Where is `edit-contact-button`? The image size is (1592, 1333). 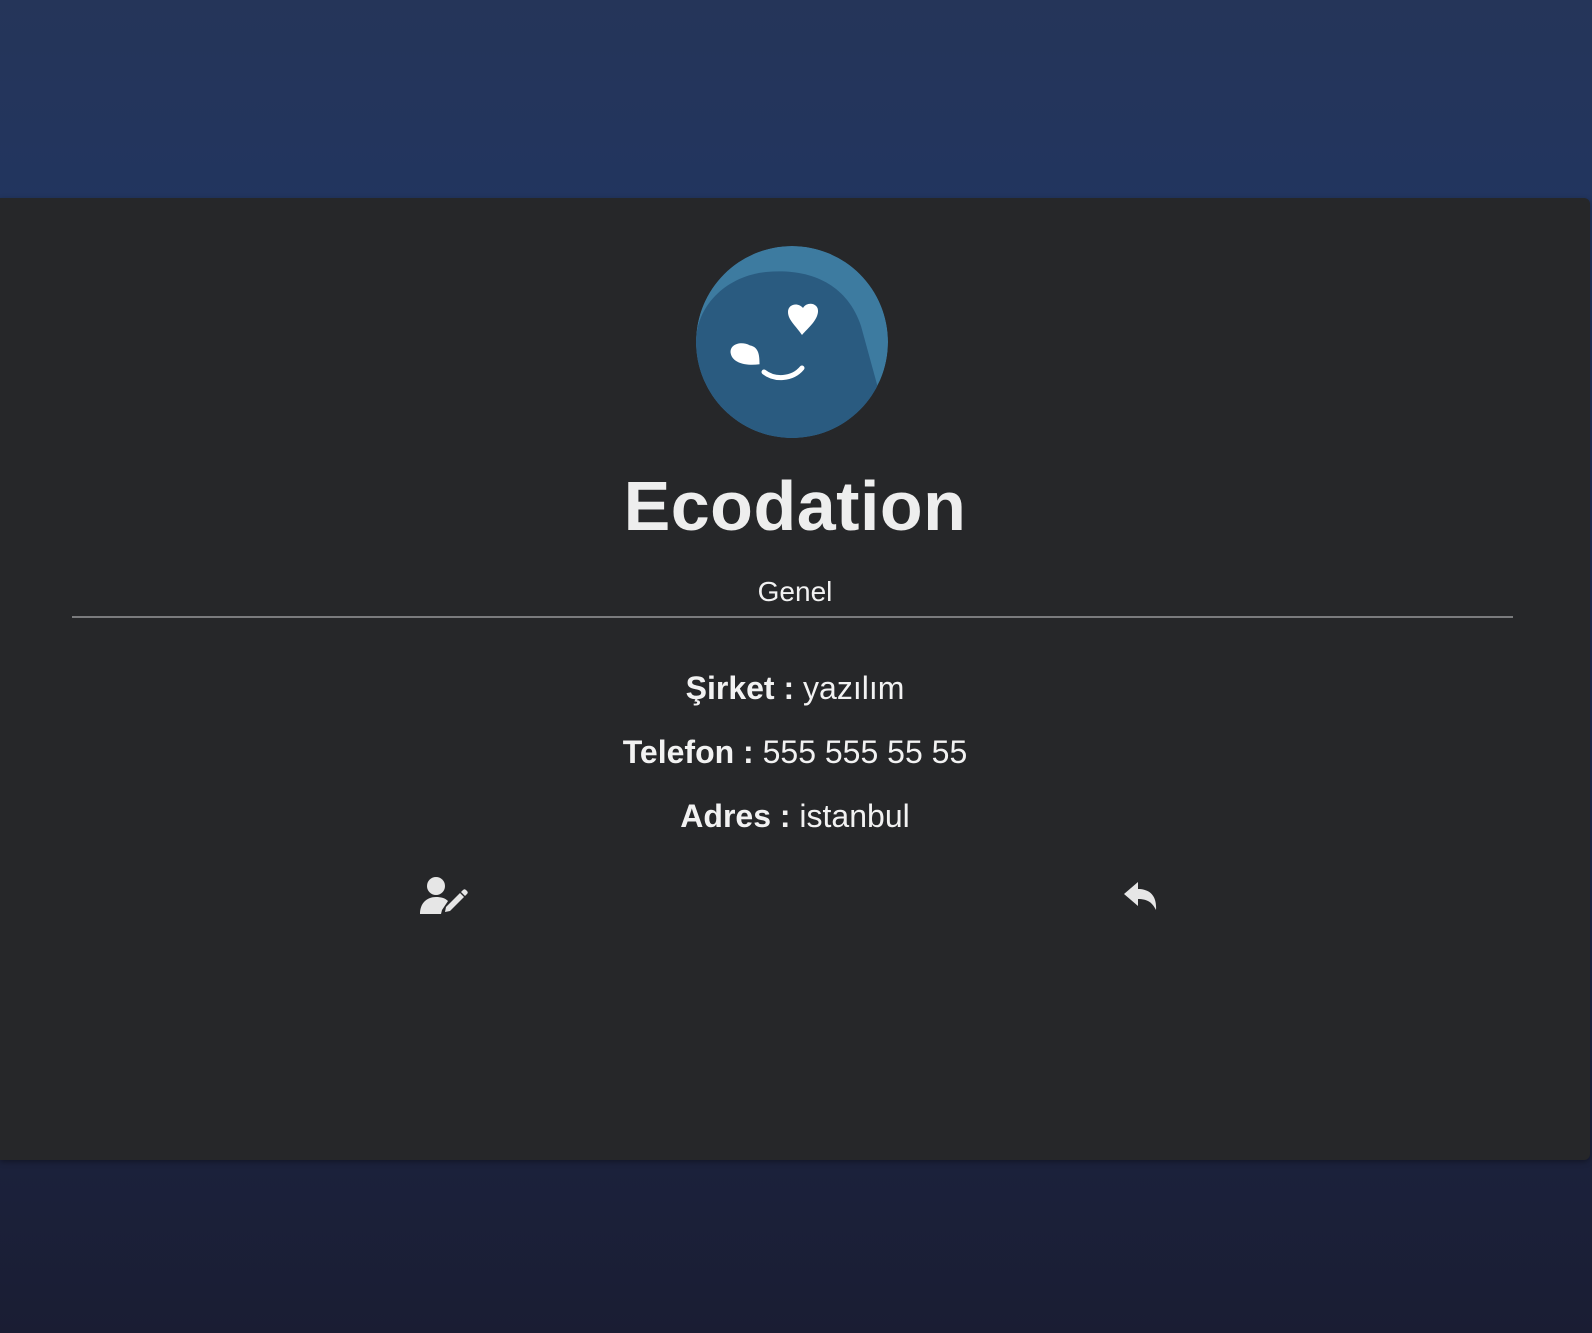
edit-contact-button is located at coordinates (444, 896).